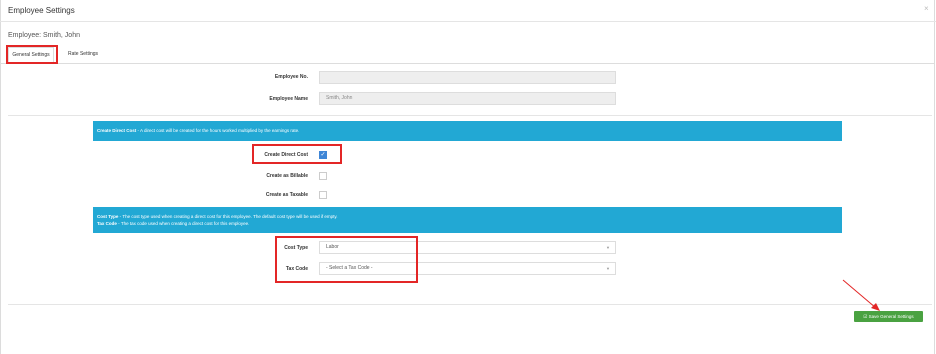 This screenshot has width=936, height=354. I want to click on window-title: Employee Settings, so click(41, 10).